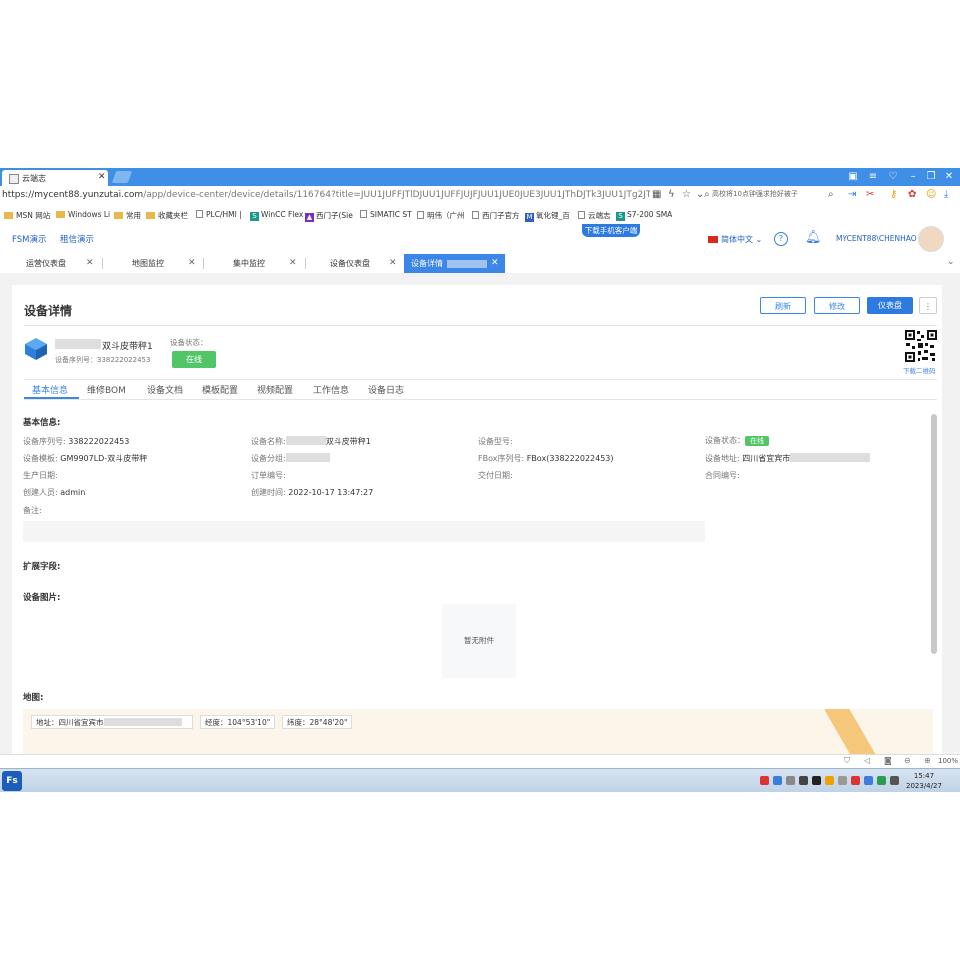 The width and height of the screenshot is (960, 960). Describe the element at coordinates (888, 760) in the screenshot. I see `camera-icon: ◙` at that location.